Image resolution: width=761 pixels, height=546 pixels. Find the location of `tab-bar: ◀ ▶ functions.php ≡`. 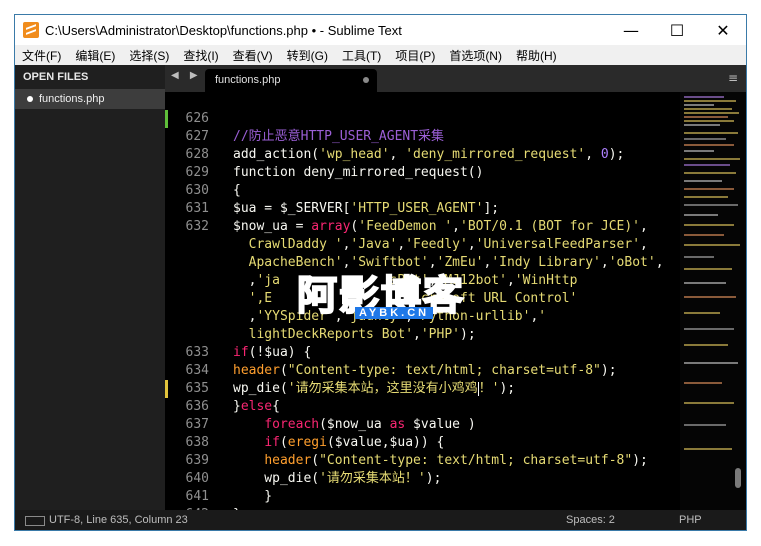

tab-bar: ◀ ▶ functions.php ≡ is located at coordinates (455, 78).